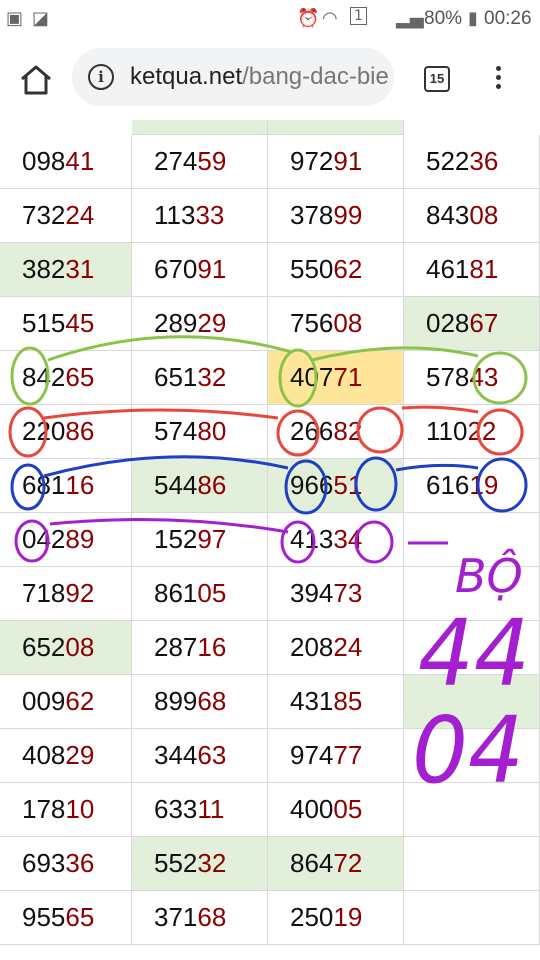  I want to click on number-last-two: 41, so click(80, 161).